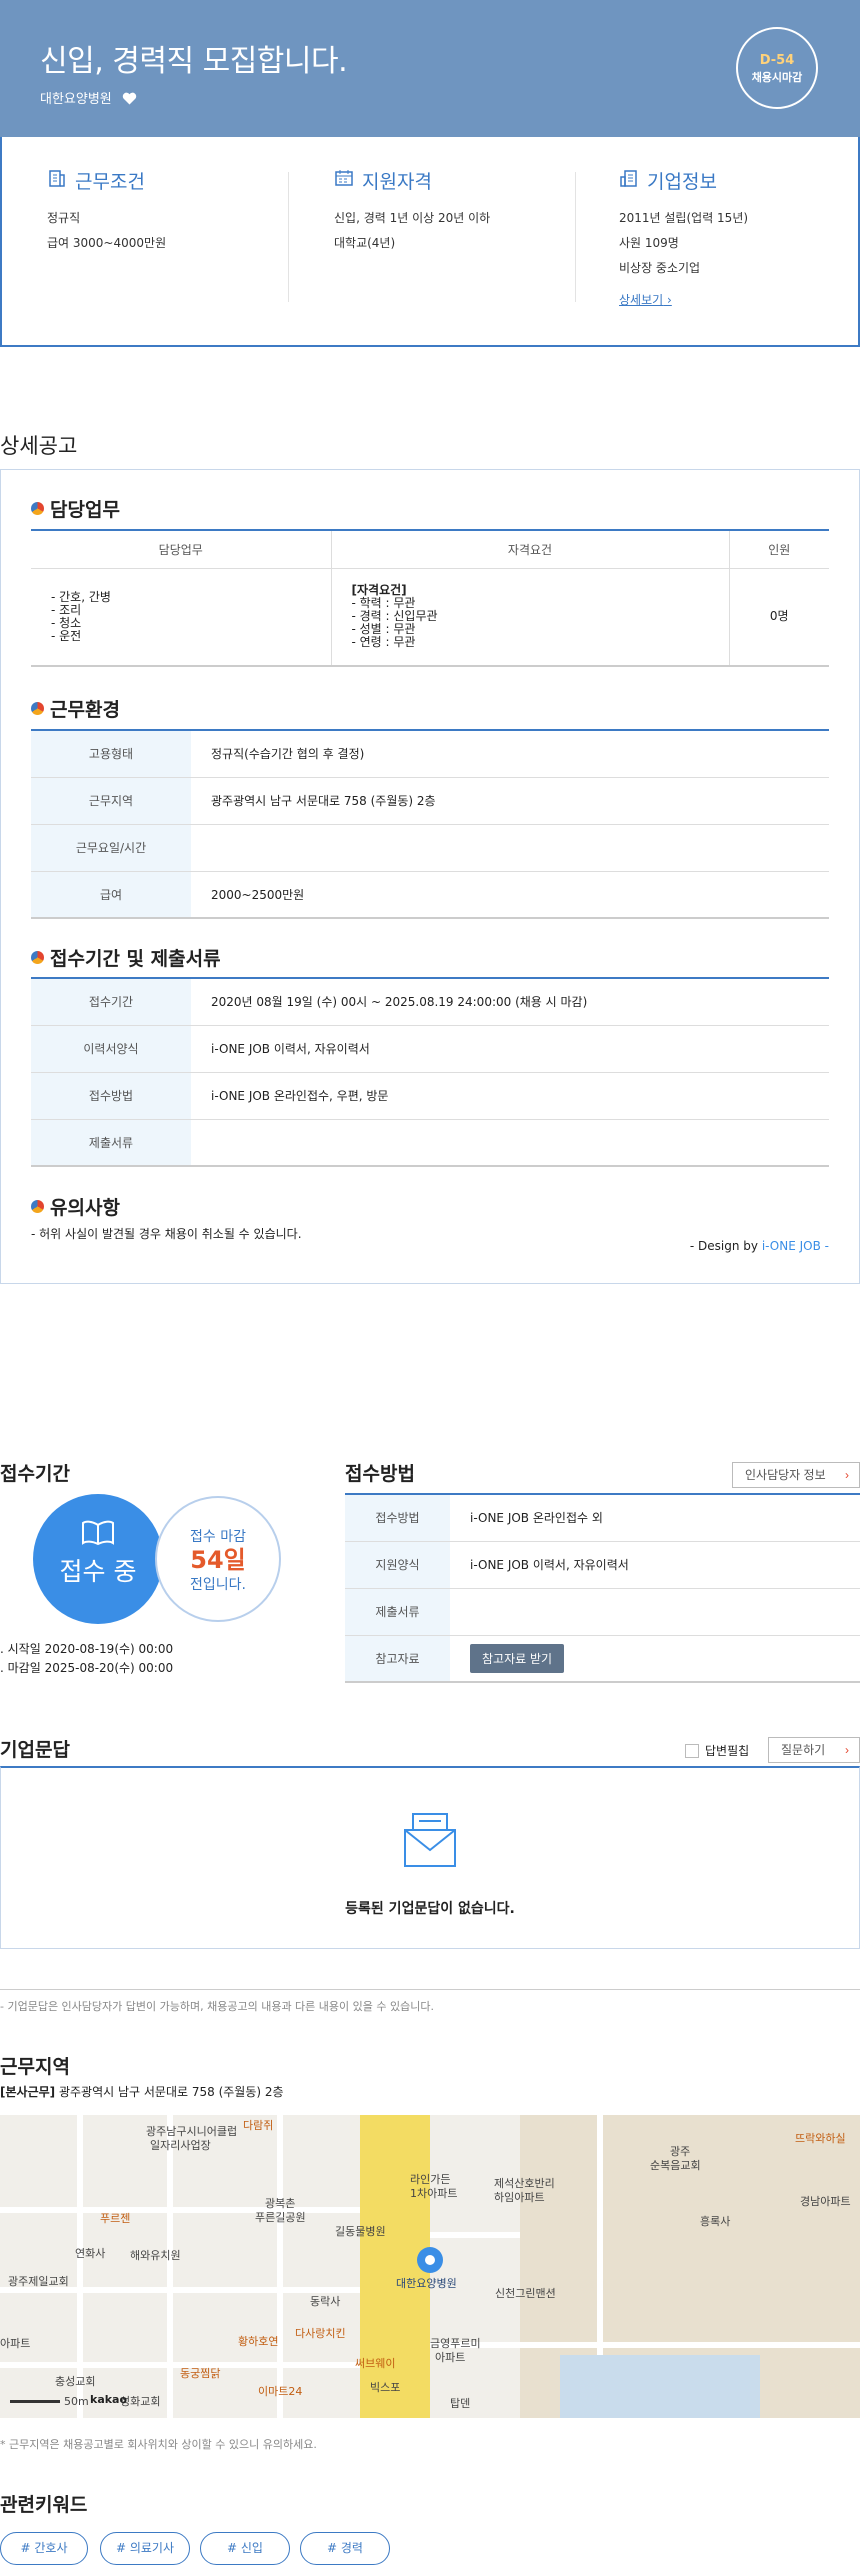 This screenshot has width=860, height=2567. I want to click on environment-heading: 근무환경, so click(75, 708).